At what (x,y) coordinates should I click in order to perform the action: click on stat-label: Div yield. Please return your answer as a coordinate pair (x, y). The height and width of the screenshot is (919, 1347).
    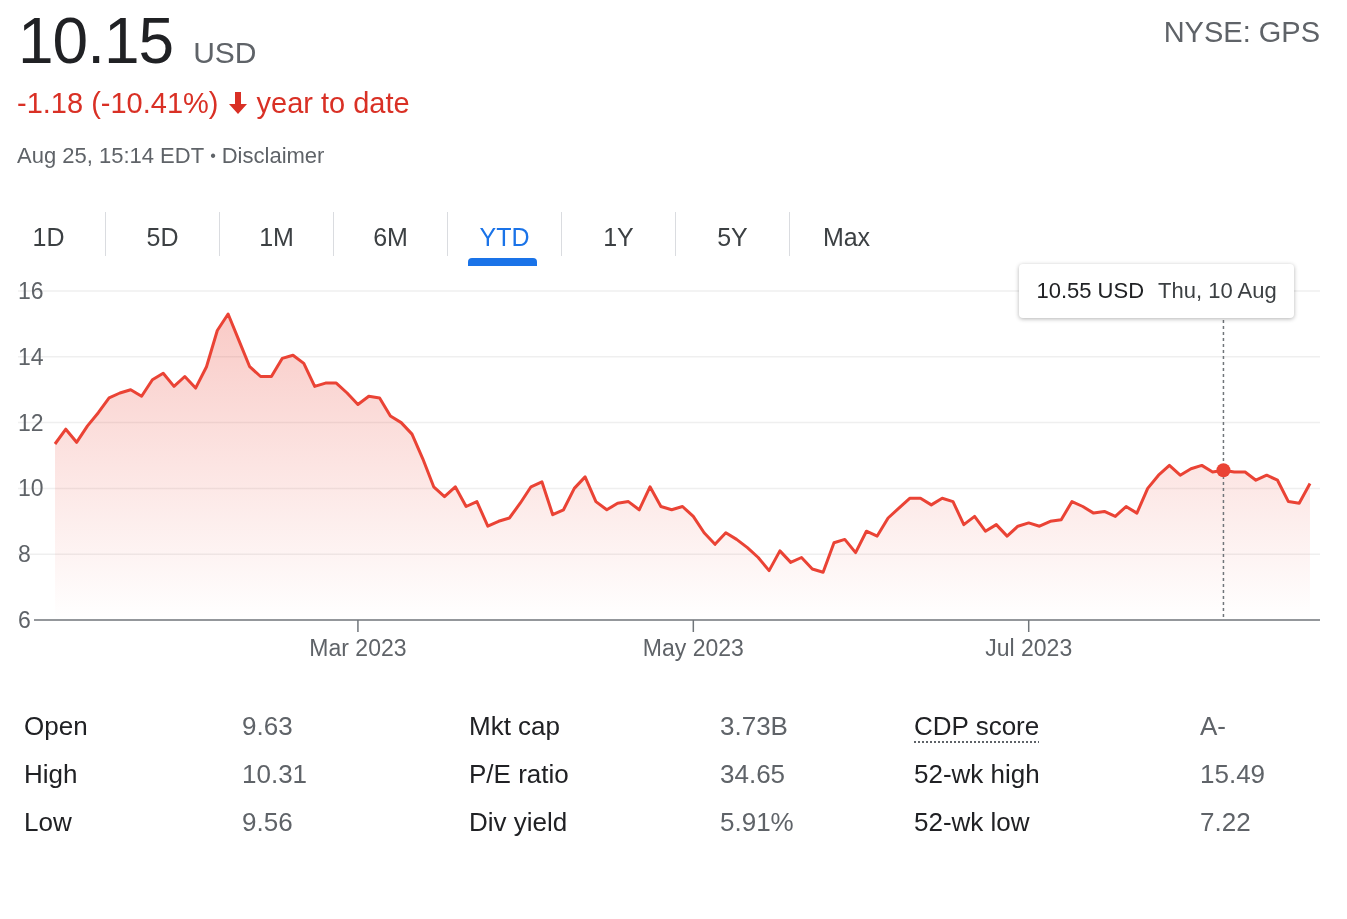
    Looking at the image, I should click on (519, 822).